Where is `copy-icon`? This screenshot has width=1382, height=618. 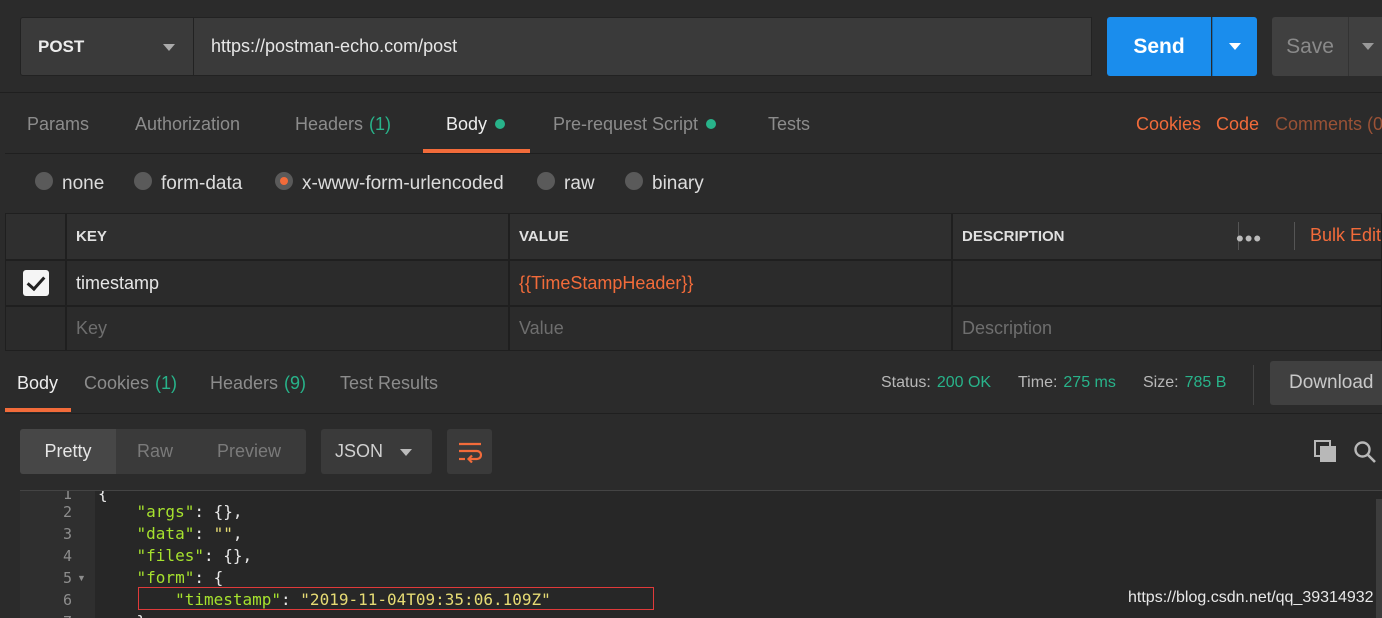
copy-icon is located at coordinates (1326, 452).